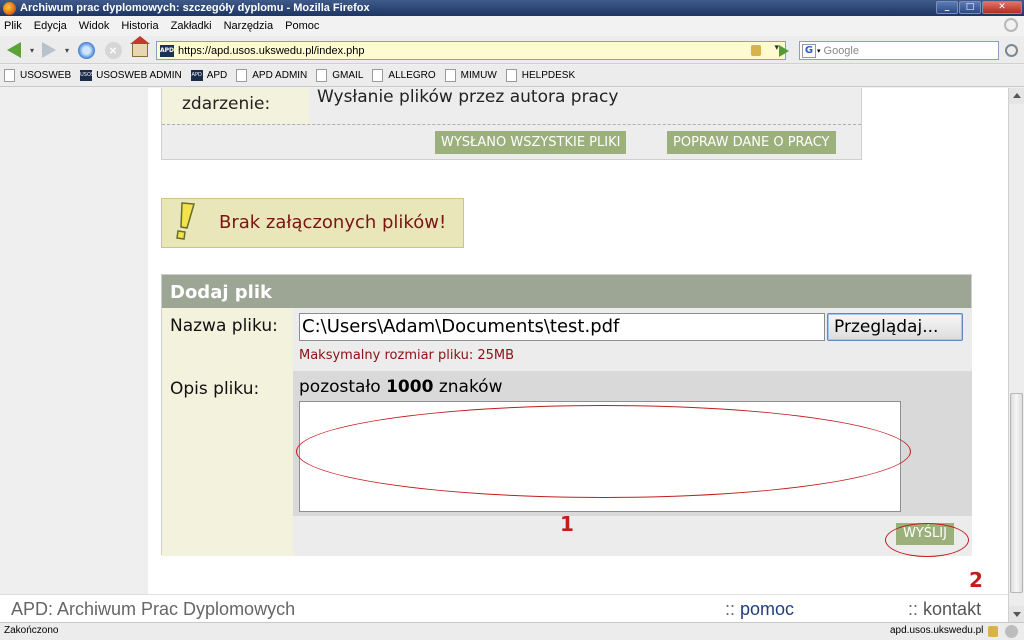 The height and width of the screenshot is (640, 1024). I want to click on search-engine-dropdown-icon: ▾, so click(819, 51).